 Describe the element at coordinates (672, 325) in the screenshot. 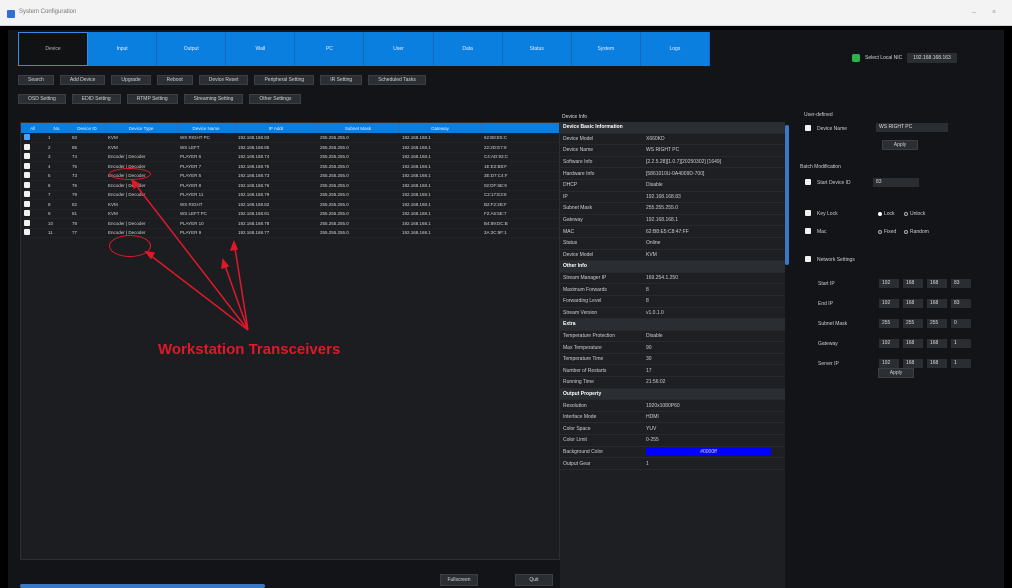

I see `info-section-header: Extra` at that location.